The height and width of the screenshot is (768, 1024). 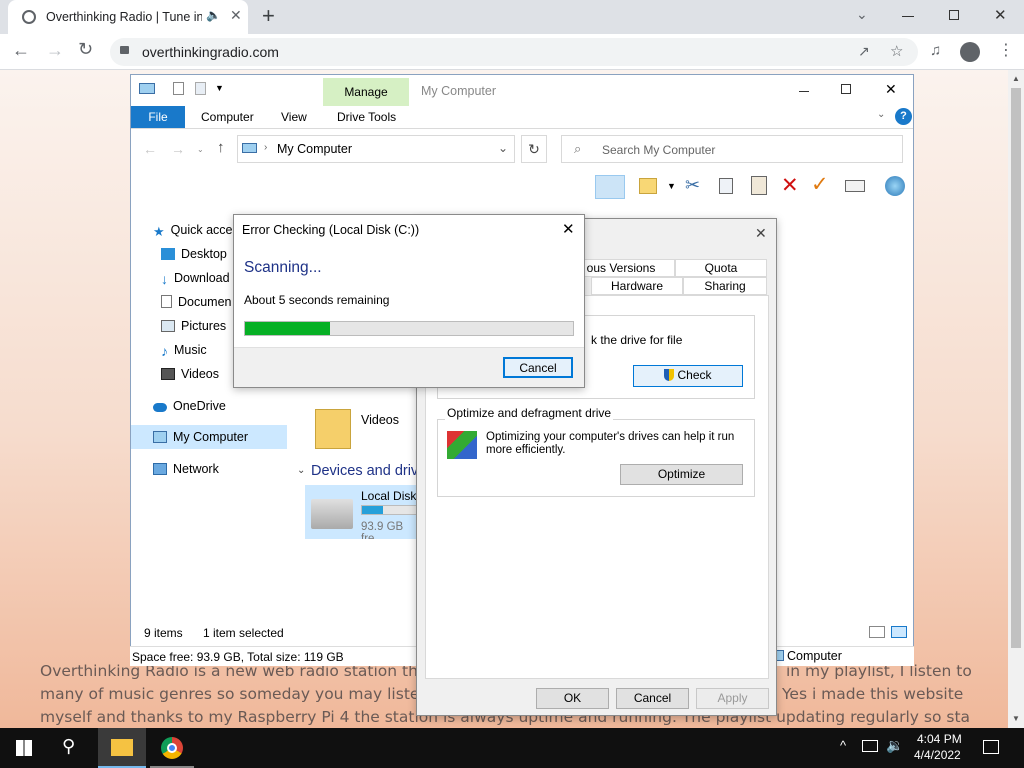 What do you see at coordinates (671, 186) in the screenshot?
I see `folder-options-dropdown-icon: ▼` at bounding box center [671, 186].